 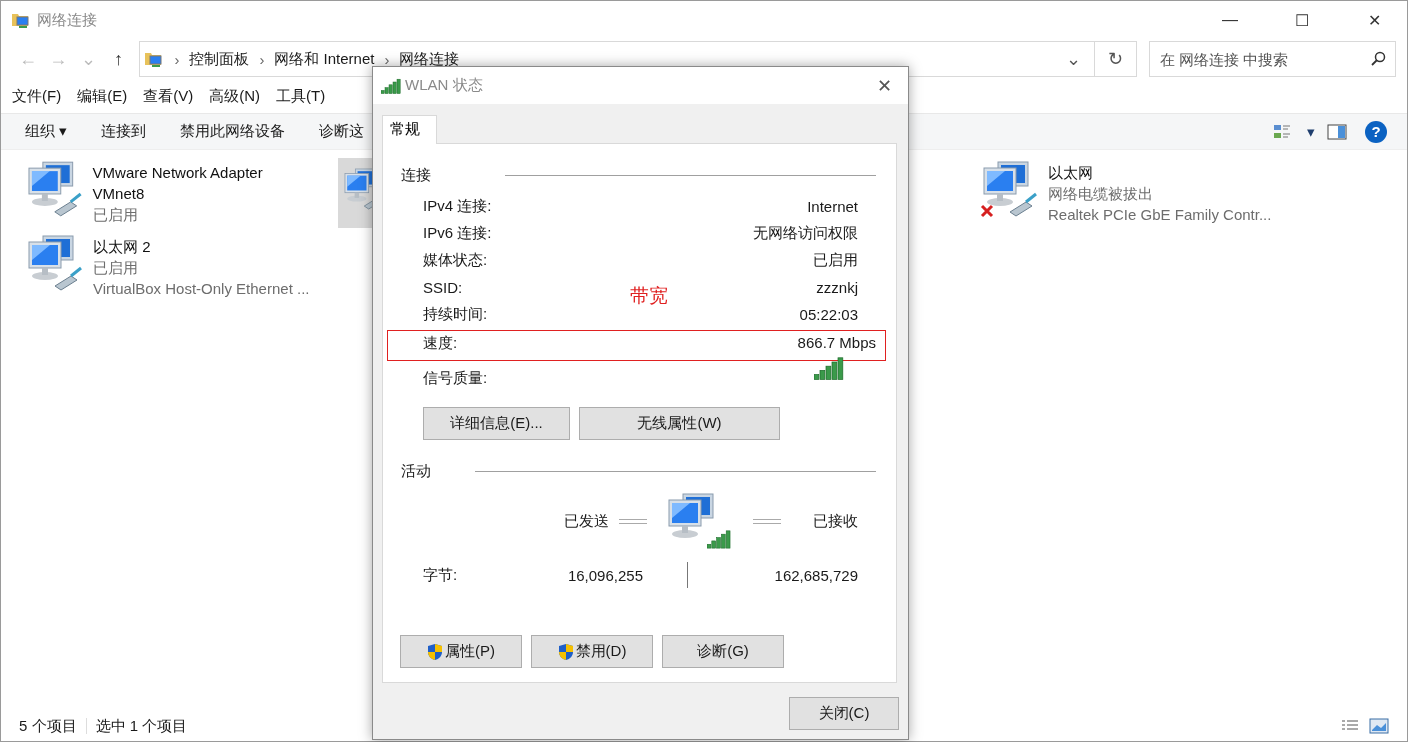 What do you see at coordinates (324, 59) in the screenshot?
I see `breadcrumb: 网络和 Internet` at bounding box center [324, 59].